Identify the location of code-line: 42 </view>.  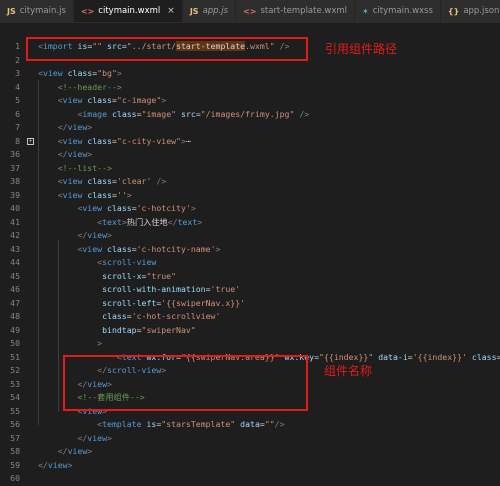
(250, 236).